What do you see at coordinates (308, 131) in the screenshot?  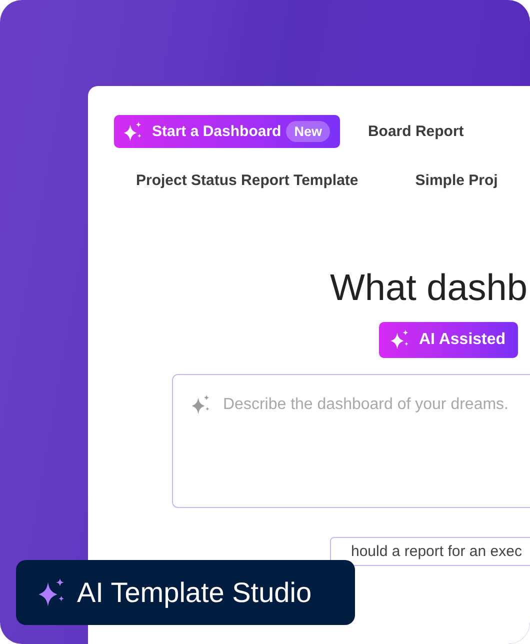 I see `new-badge: New` at bounding box center [308, 131].